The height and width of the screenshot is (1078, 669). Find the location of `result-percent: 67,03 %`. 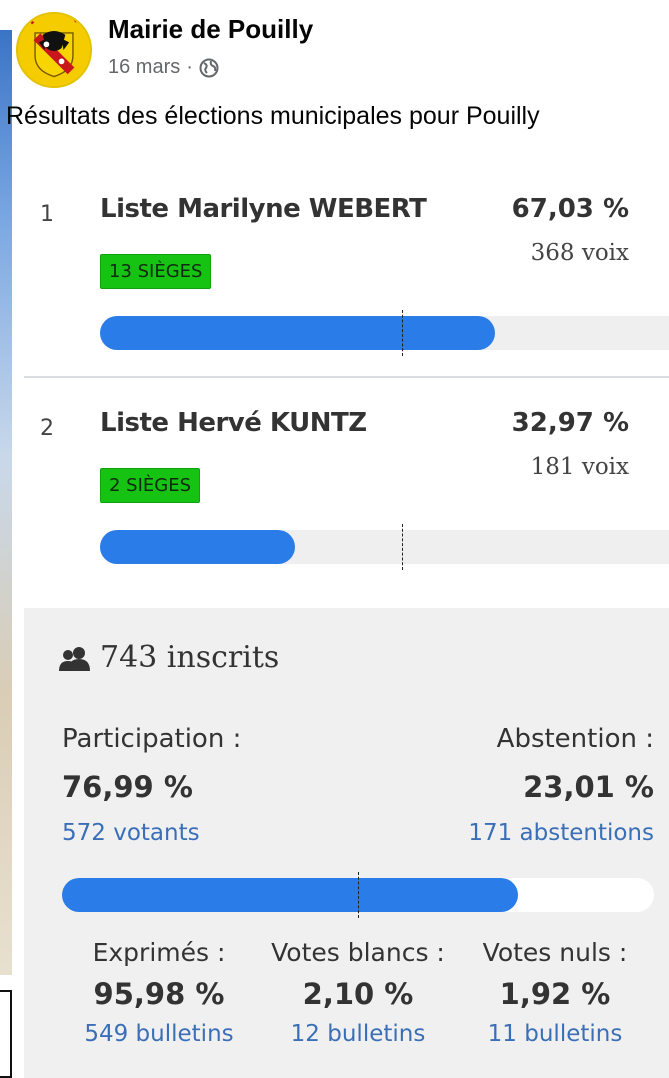

result-percent: 67,03 % is located at coordinates (570, 209).